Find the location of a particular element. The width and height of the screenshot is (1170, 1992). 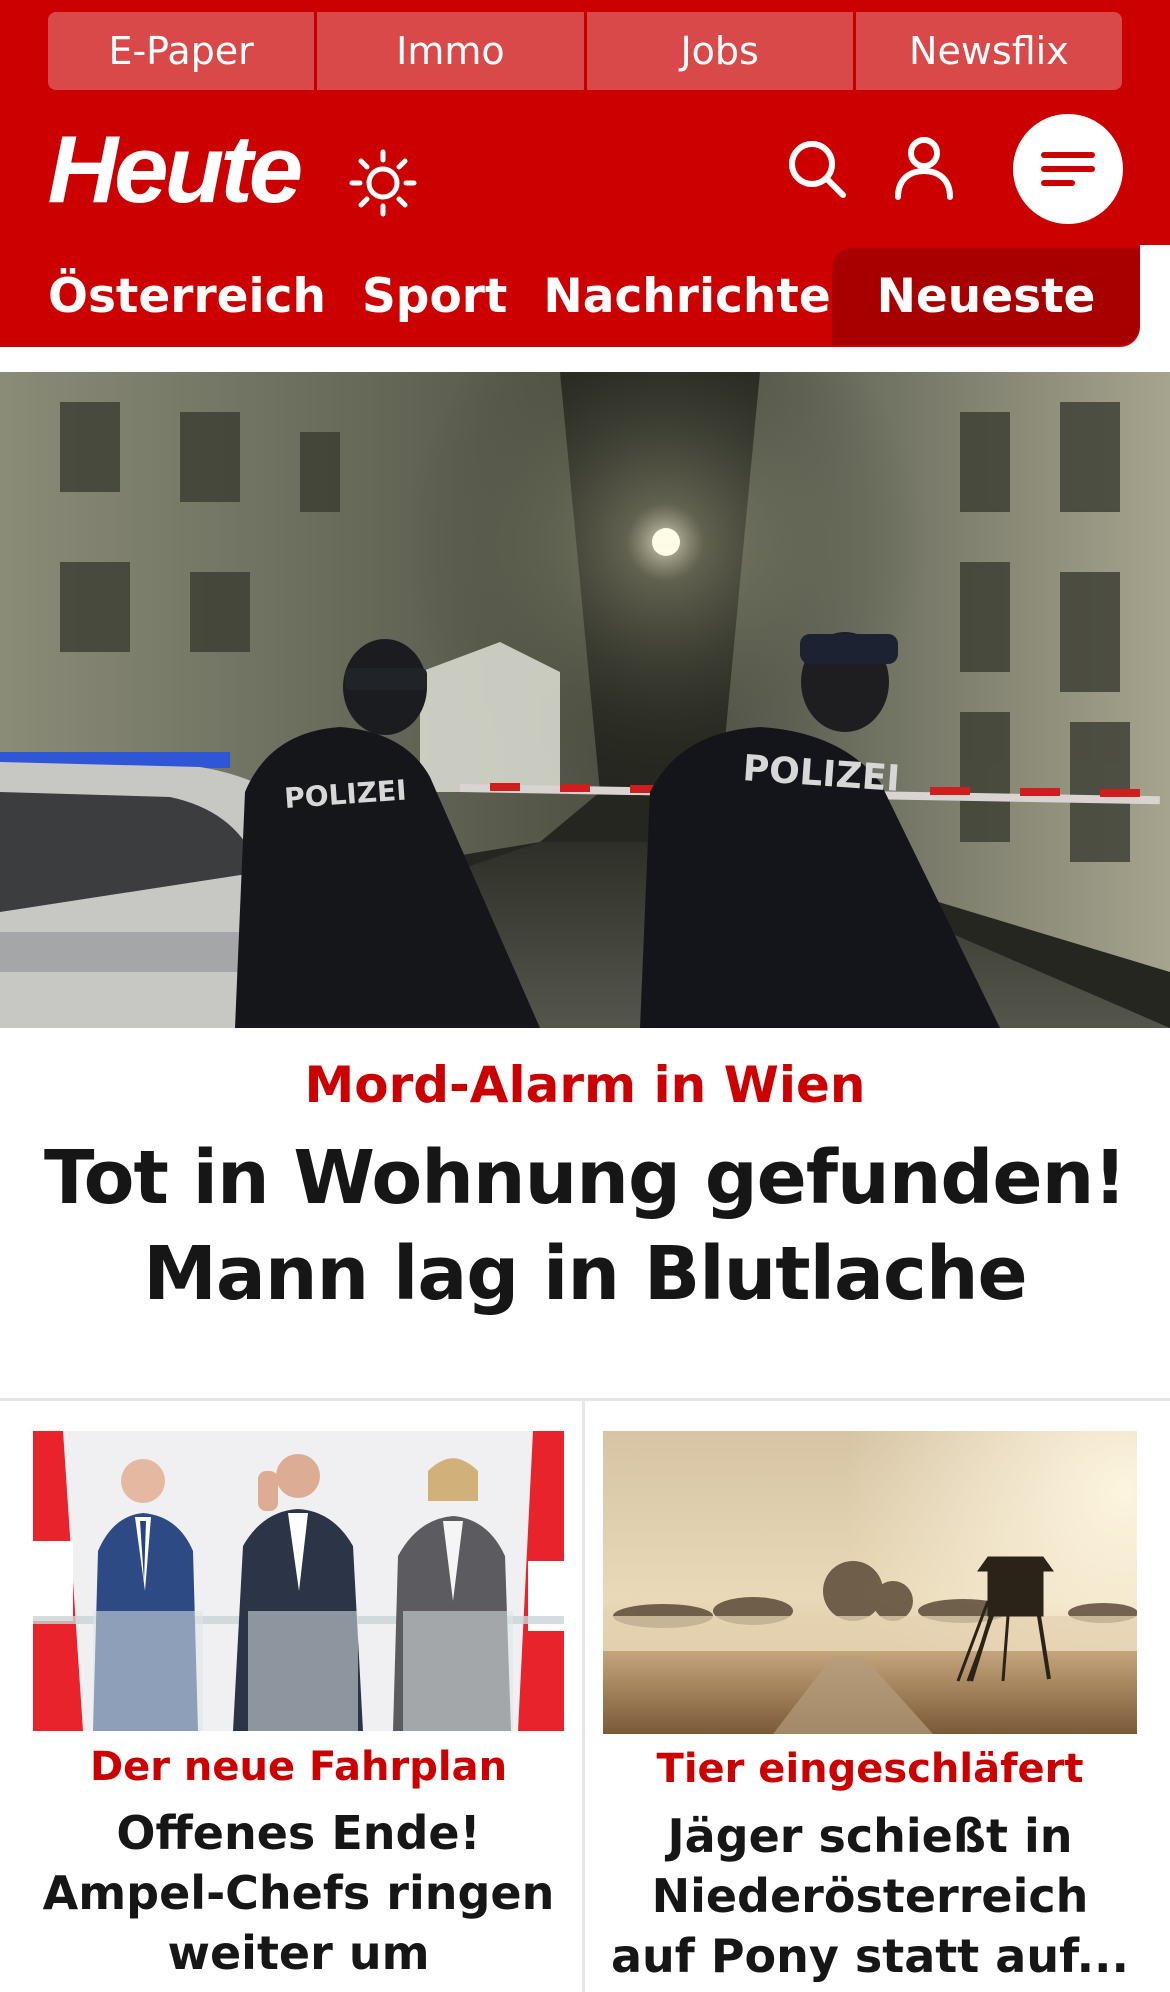

divider-horizontal is located at coordinates (585, 1399).